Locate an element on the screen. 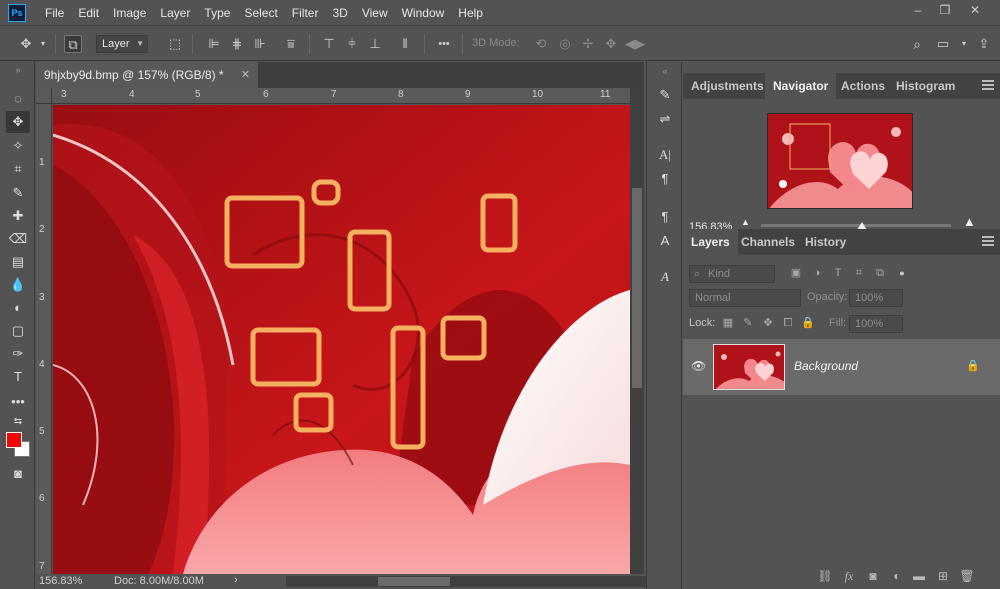  lock-all-icon: 🔒 is located at coordinates (808, 323).